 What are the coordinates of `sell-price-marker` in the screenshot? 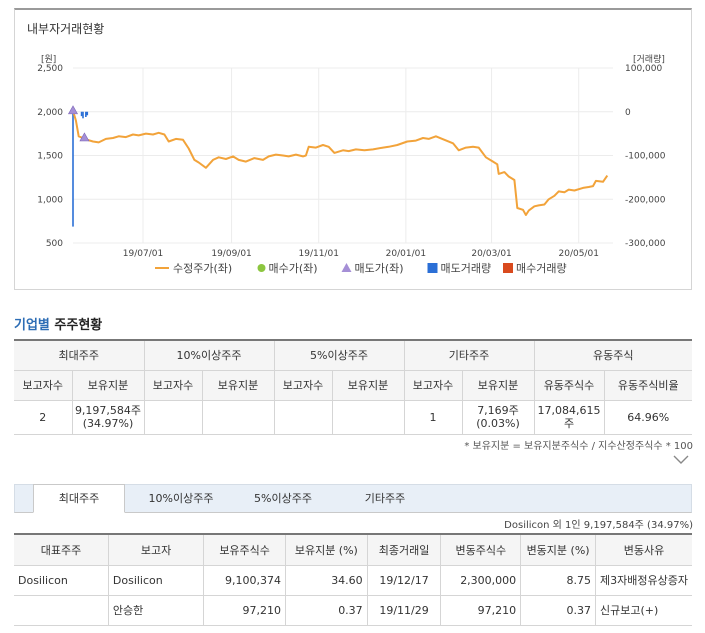 It's located at (73, 110).